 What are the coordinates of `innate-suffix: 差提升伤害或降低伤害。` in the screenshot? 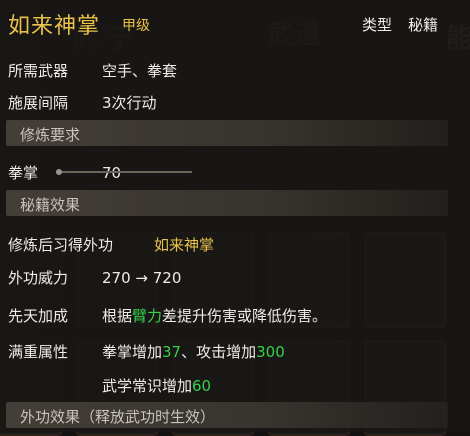 It's located at (245, 316).